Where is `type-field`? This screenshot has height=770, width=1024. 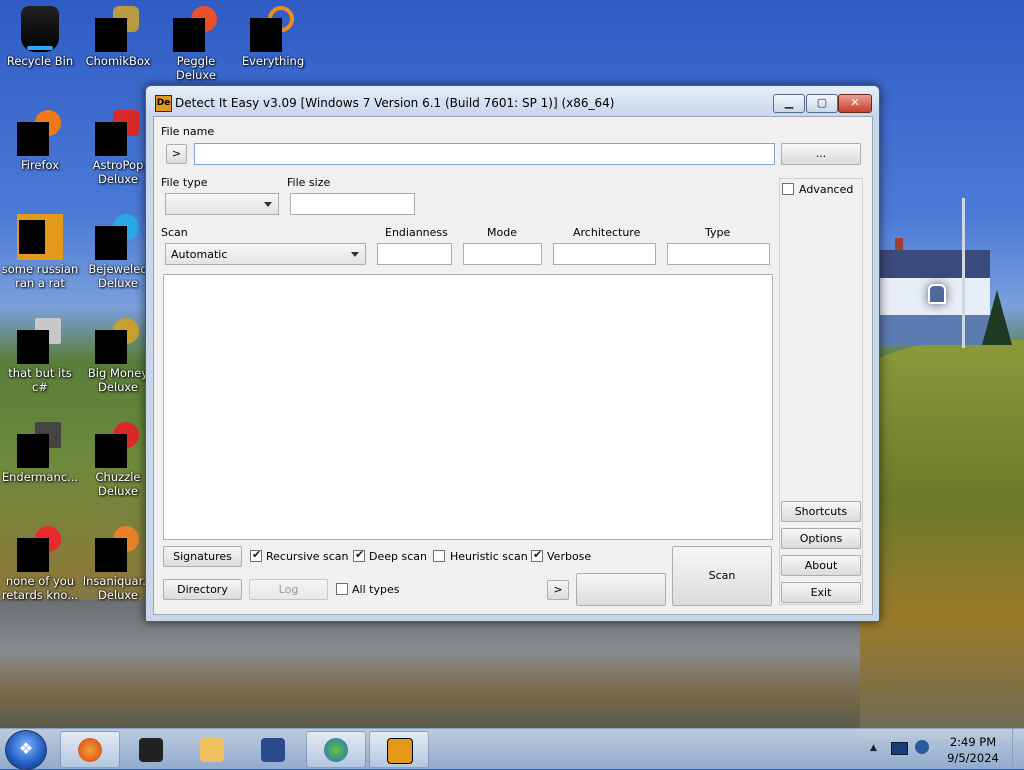 type-field is located at coordinates (718, 254).